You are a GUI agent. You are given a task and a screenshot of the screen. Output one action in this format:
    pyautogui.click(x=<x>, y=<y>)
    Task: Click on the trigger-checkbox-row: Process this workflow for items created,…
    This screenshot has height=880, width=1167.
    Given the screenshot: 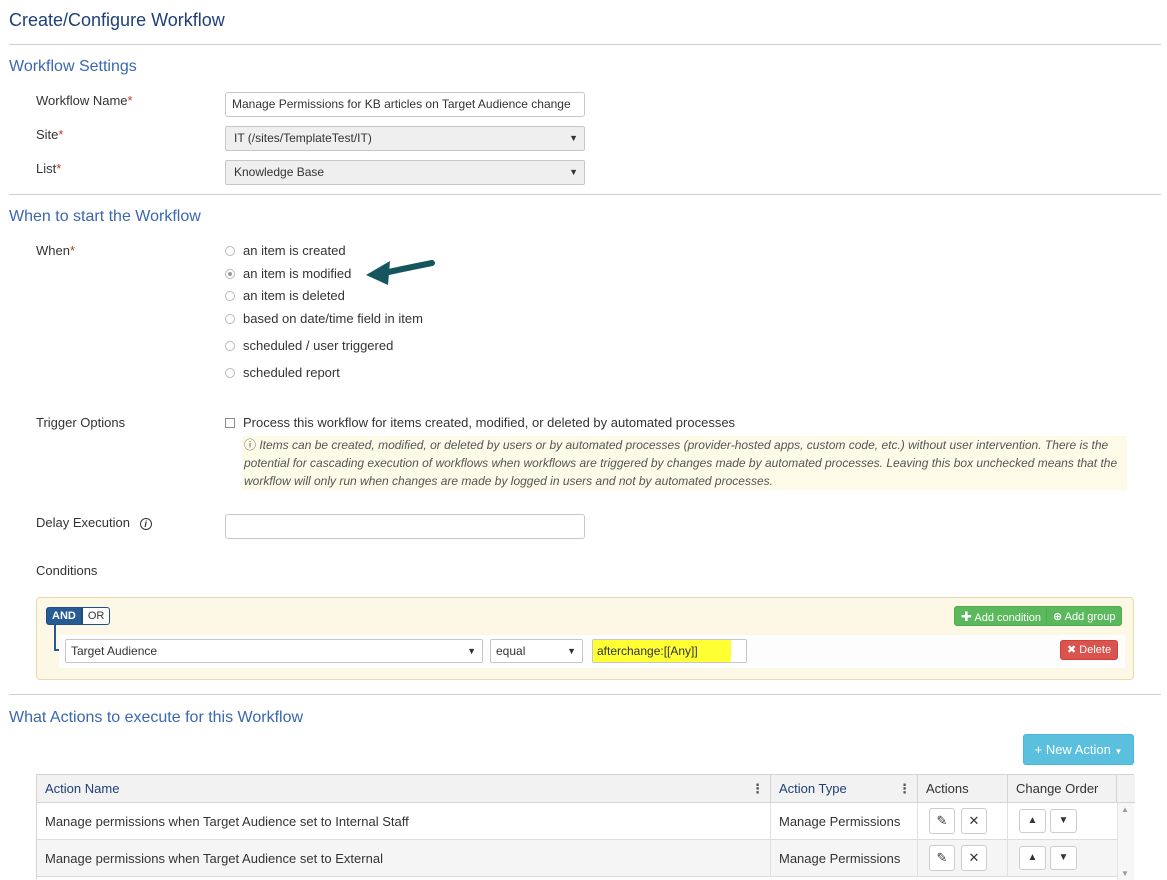 What is the action you would take?
    pyautogui.click(x=480, y=423)
    